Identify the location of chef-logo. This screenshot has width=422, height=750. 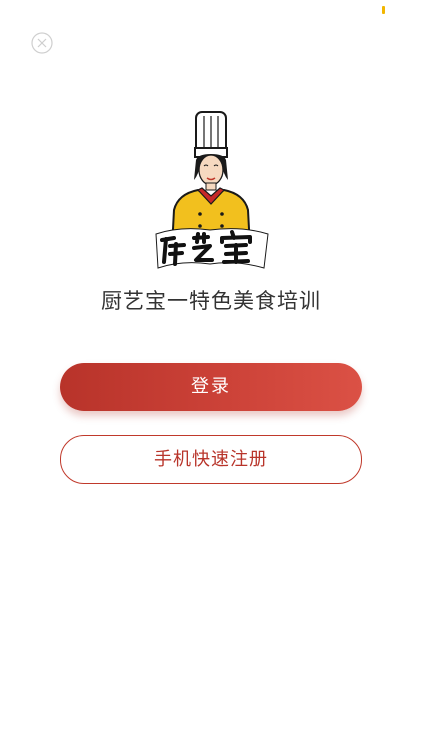
(211, 190).